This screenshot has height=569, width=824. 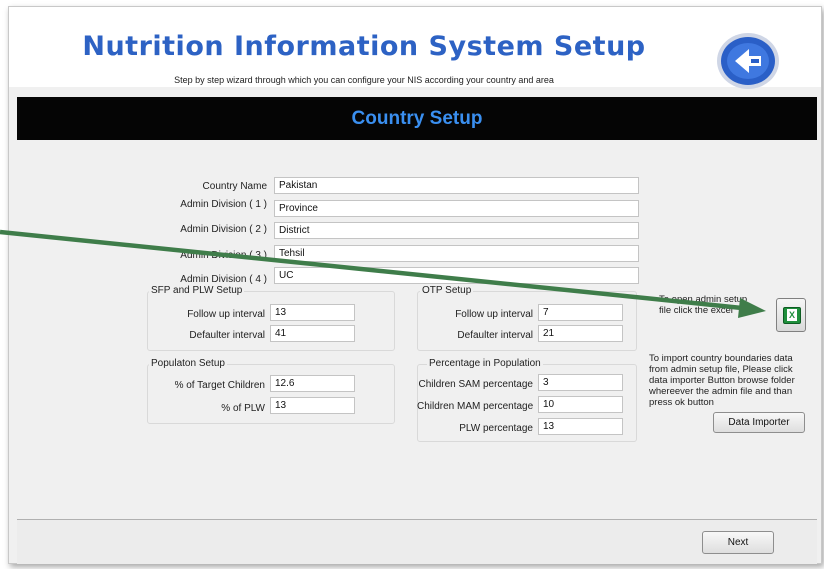 What do you see at coordinates (721, 358) in the screenshot?
I see `importer-note-line: To import country boundaries data` at bounding box center [721, 358].